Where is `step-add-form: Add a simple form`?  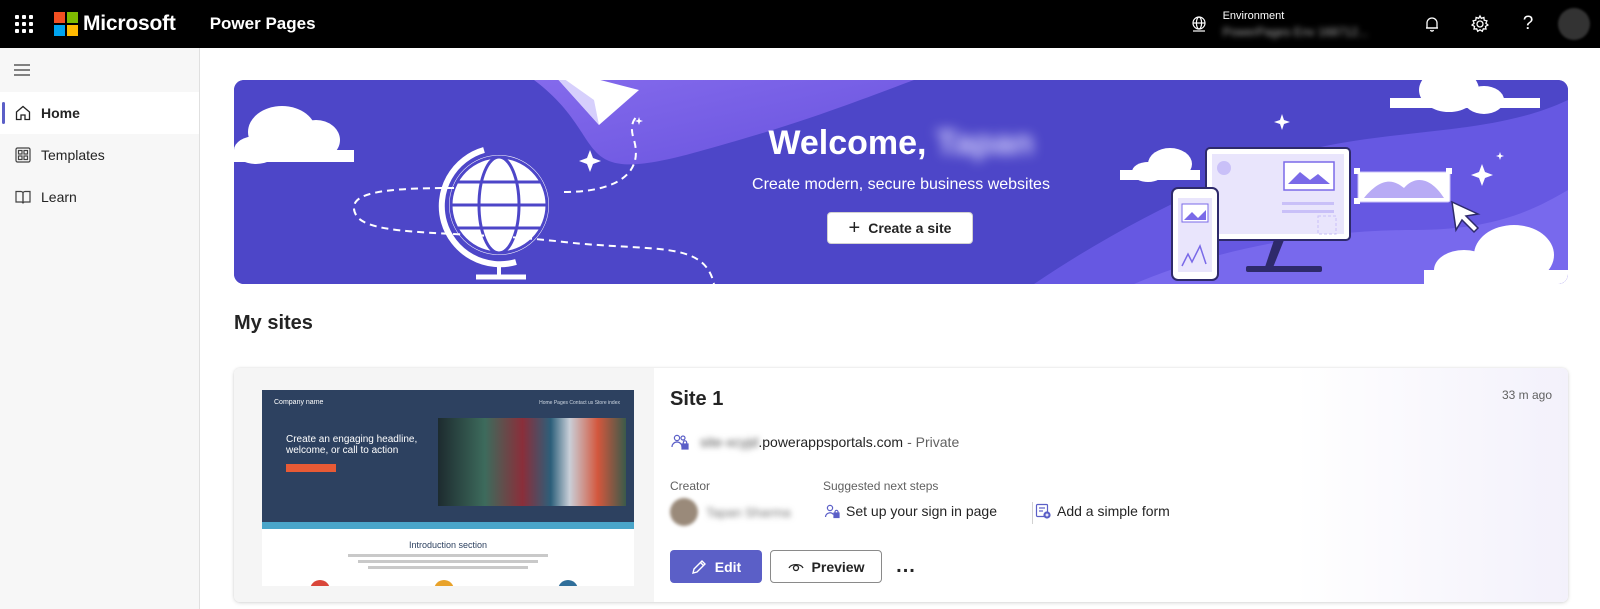 step-add-form: Add a simple form is located at coordinates (1102, 511).